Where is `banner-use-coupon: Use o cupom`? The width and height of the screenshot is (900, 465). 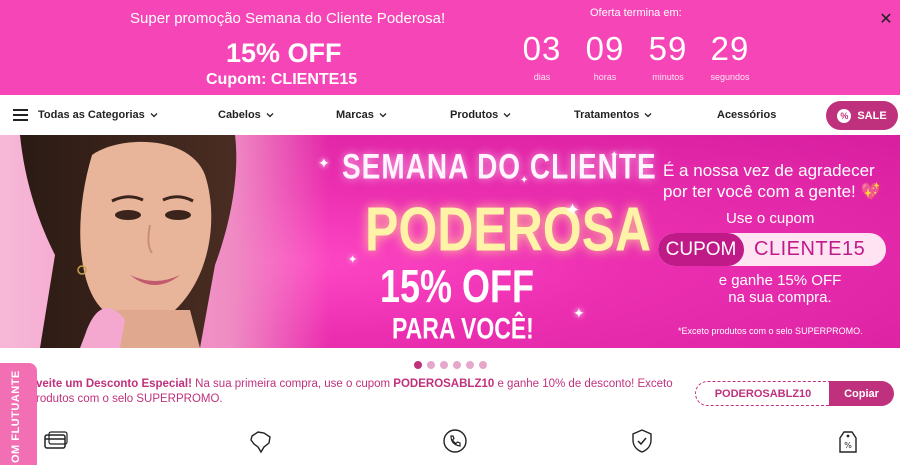
banner-use-coupon: Use o cupom is located at coordinates (770, 218).